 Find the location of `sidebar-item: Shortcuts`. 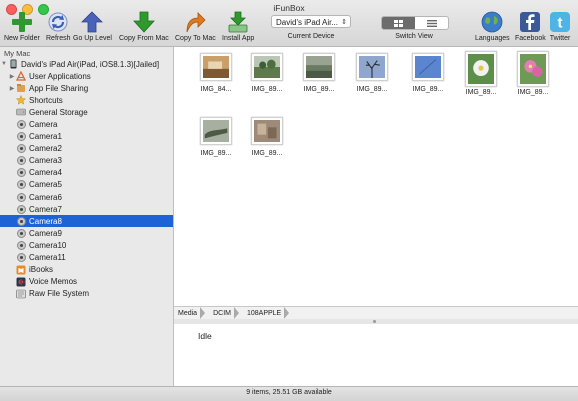

sidebar-item: Shortcuts is located at coordinates (86, 100).